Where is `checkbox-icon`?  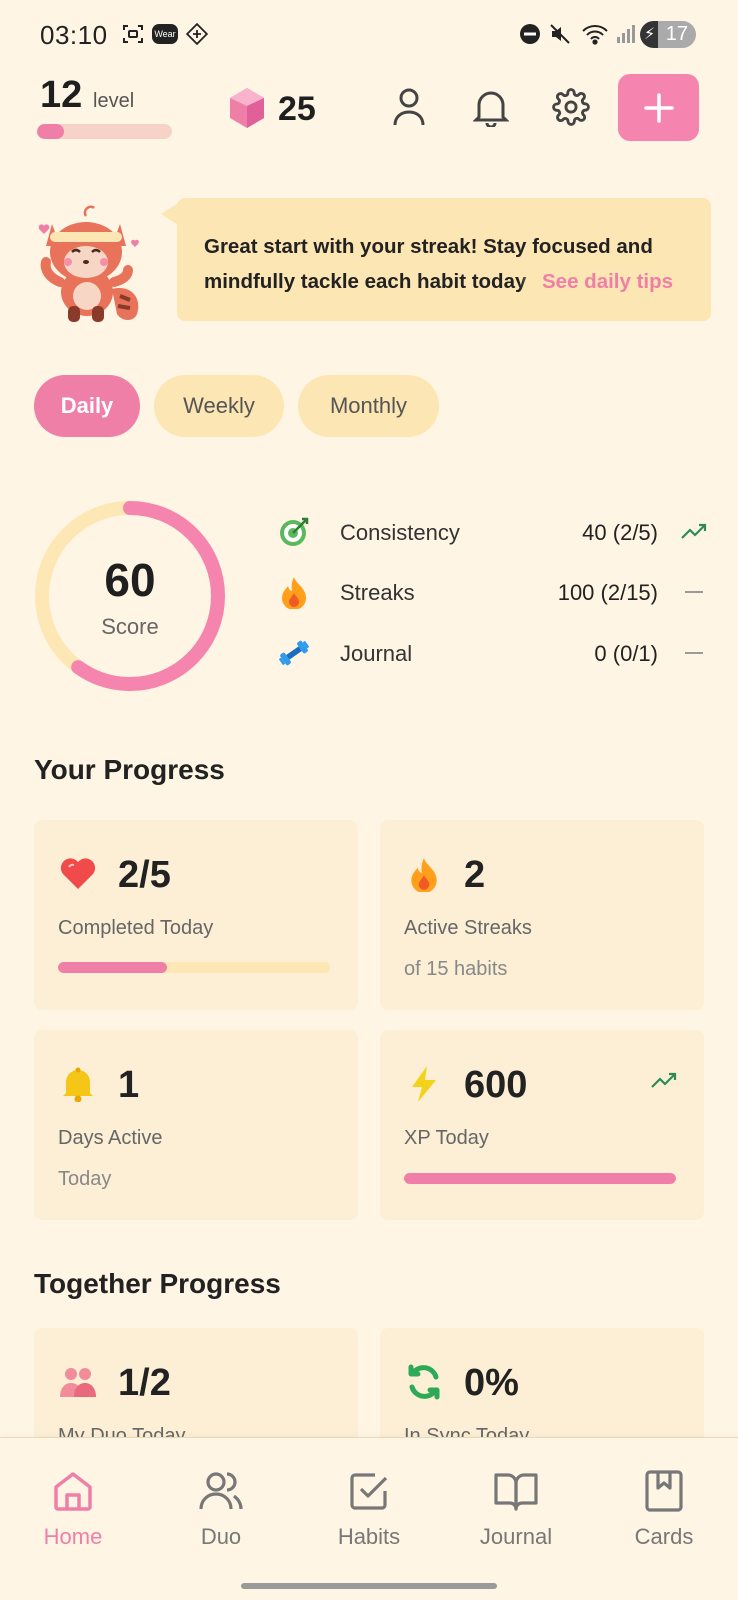 checkbox-icon is located at coordinates (369, 1491).